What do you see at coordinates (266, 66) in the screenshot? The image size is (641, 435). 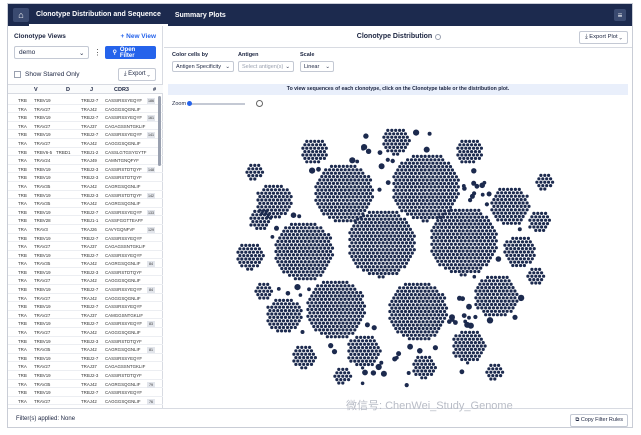 I see `antigen-select: Select antigen(s) ⌄` at bounding box center [266, 66].